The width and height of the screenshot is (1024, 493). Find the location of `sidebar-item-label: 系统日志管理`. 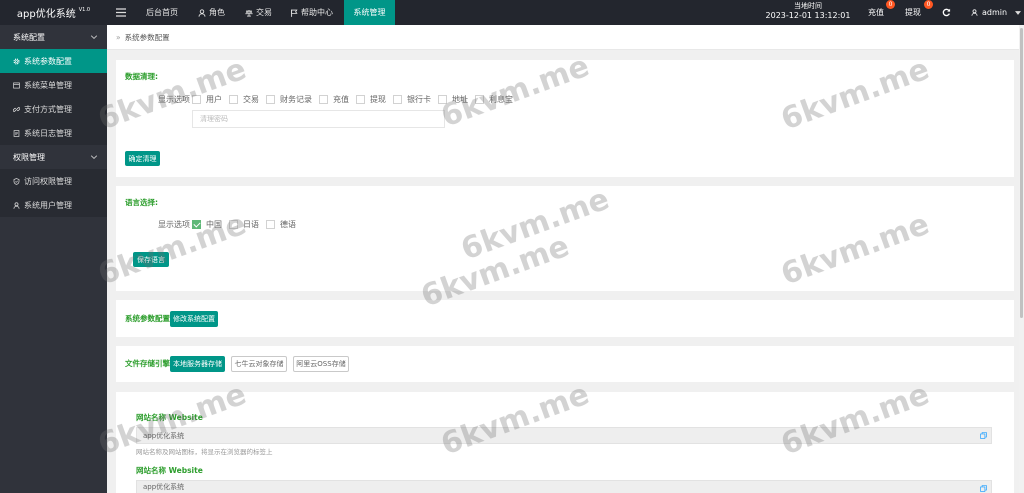

sidebar-item-label: 系统日志管理 is located at coordinates (48, 133).